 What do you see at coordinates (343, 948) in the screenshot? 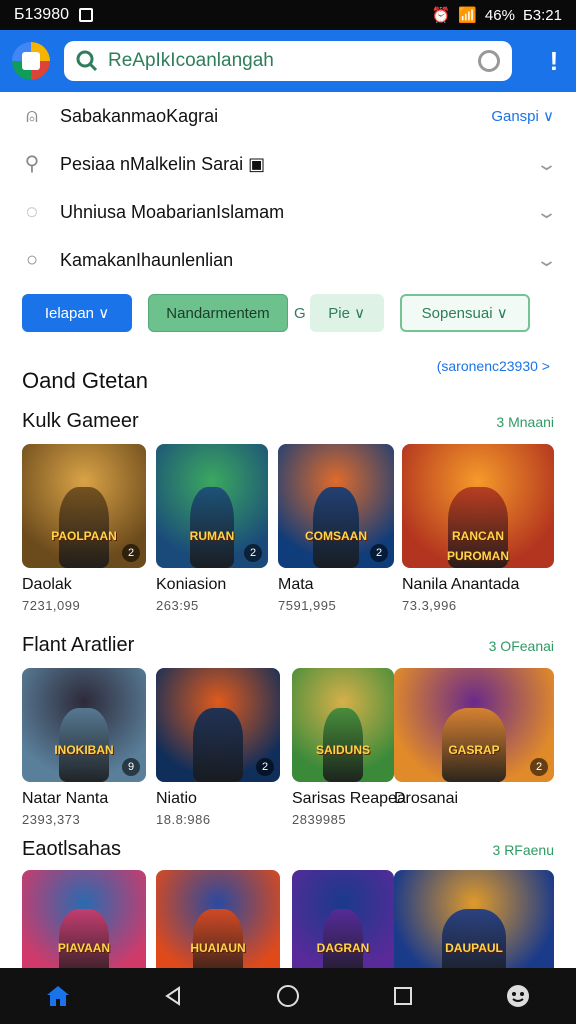
I see `game-logo-banner: DAGRAN` at bounding box center [343, 948].